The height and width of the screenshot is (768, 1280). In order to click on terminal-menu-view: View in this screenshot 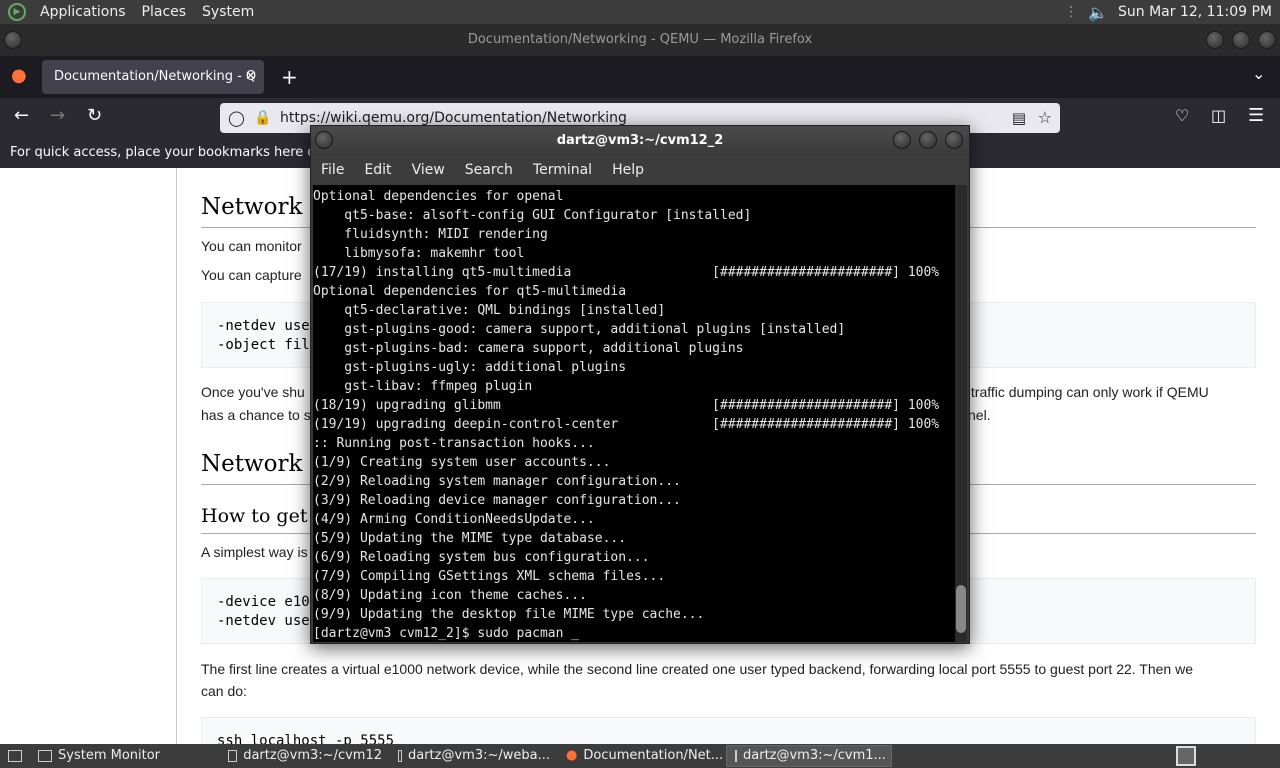, I will do `click(428, 170)`.